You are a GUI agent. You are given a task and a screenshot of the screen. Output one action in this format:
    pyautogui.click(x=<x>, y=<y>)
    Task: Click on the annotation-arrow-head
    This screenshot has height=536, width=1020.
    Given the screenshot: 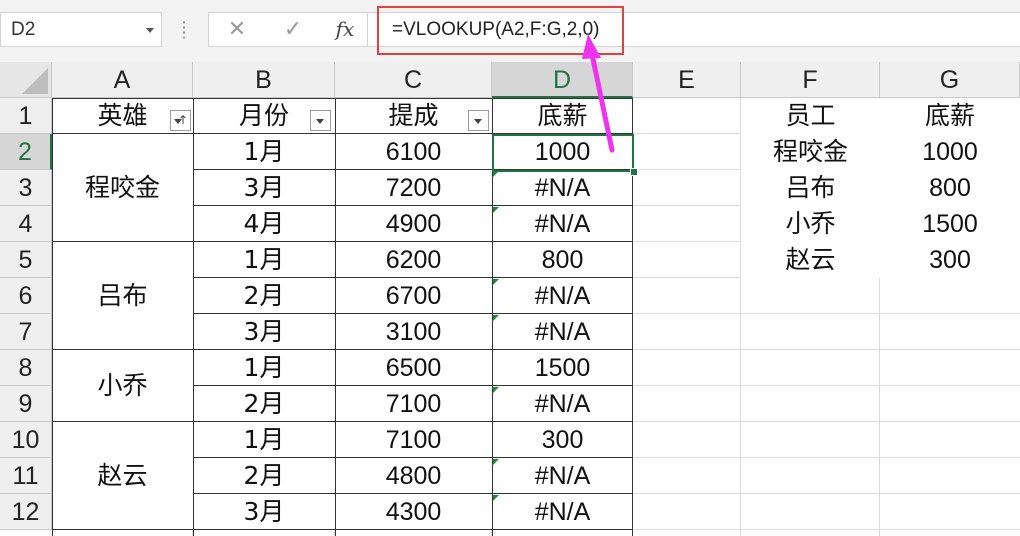 What is the action you would take?
    pyautogui.click(x=591, y=46)
    